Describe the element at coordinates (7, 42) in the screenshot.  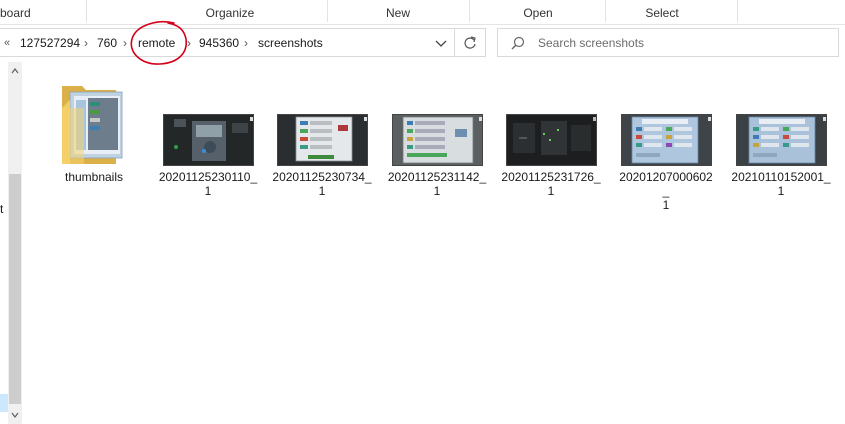
I see `overflow-chevron-icon: «` at that location.